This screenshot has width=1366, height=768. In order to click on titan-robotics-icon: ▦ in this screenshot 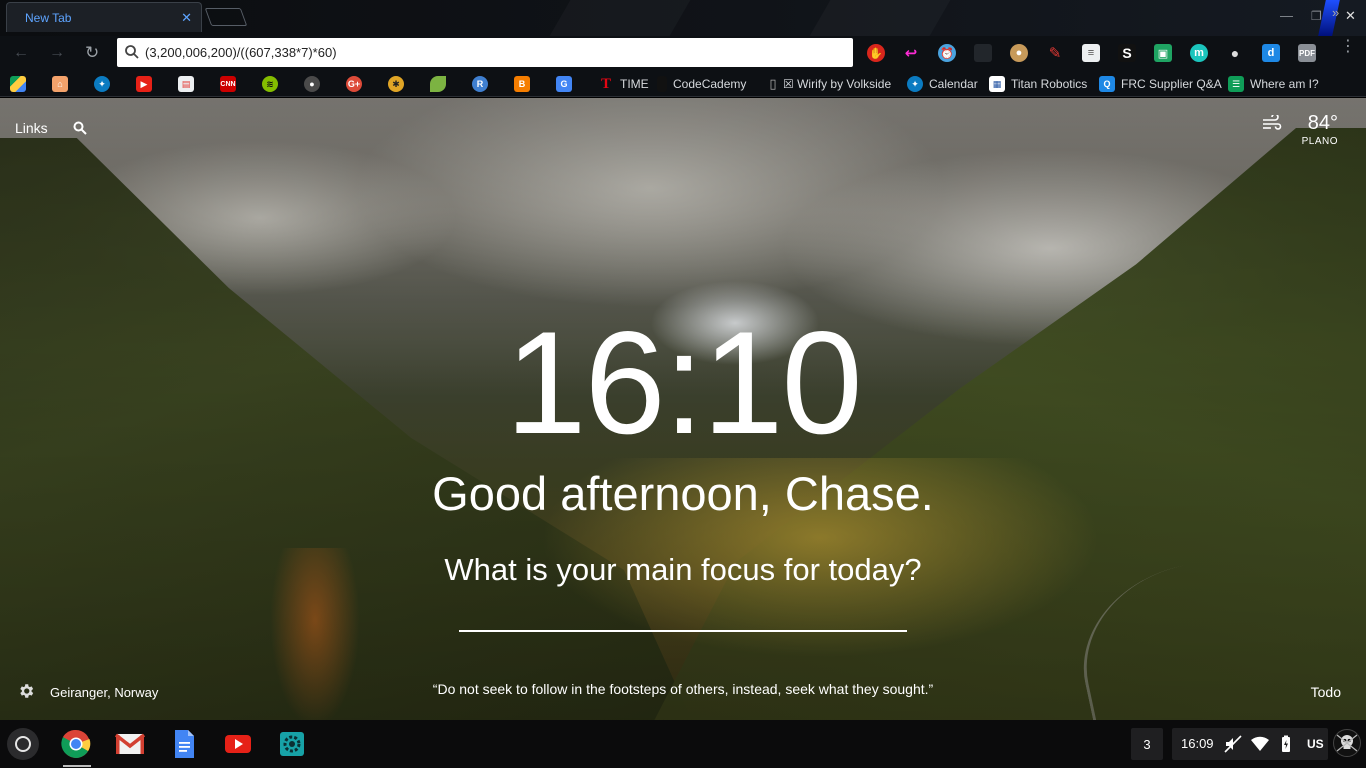, I will do `click(997, 84)`.